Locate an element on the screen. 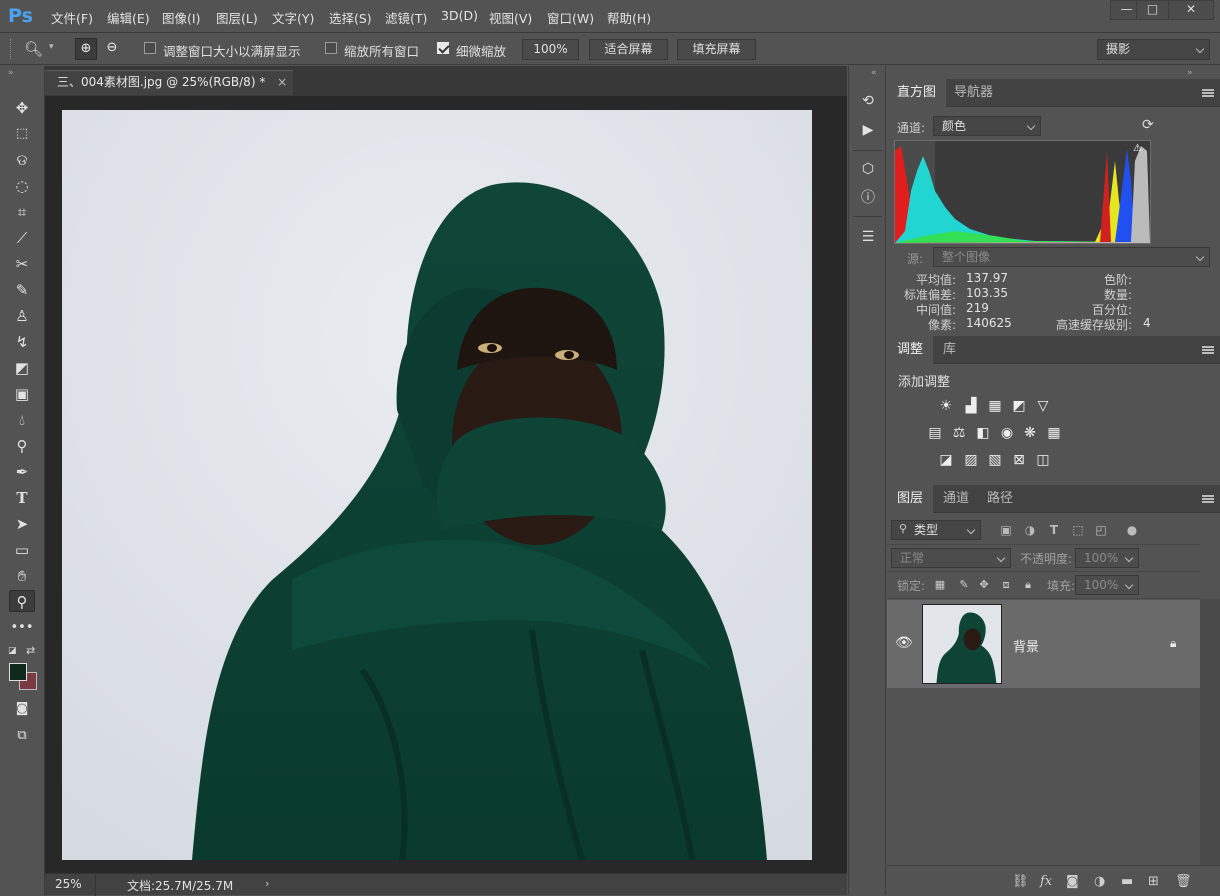  filter-type-icon: T is located at coordinates (1054, 530).